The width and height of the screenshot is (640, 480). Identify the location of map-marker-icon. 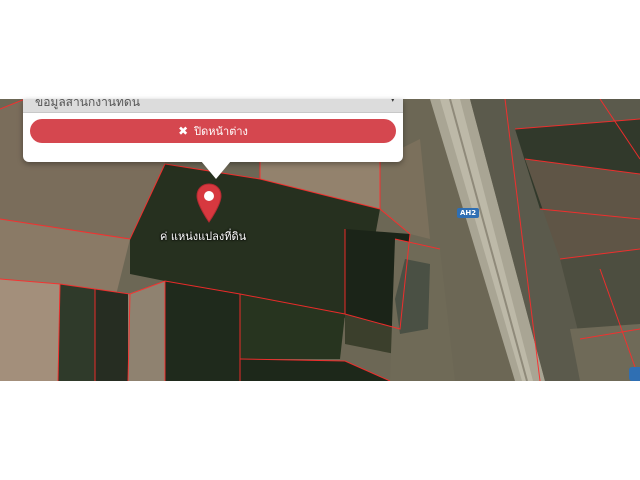
(209, 203).